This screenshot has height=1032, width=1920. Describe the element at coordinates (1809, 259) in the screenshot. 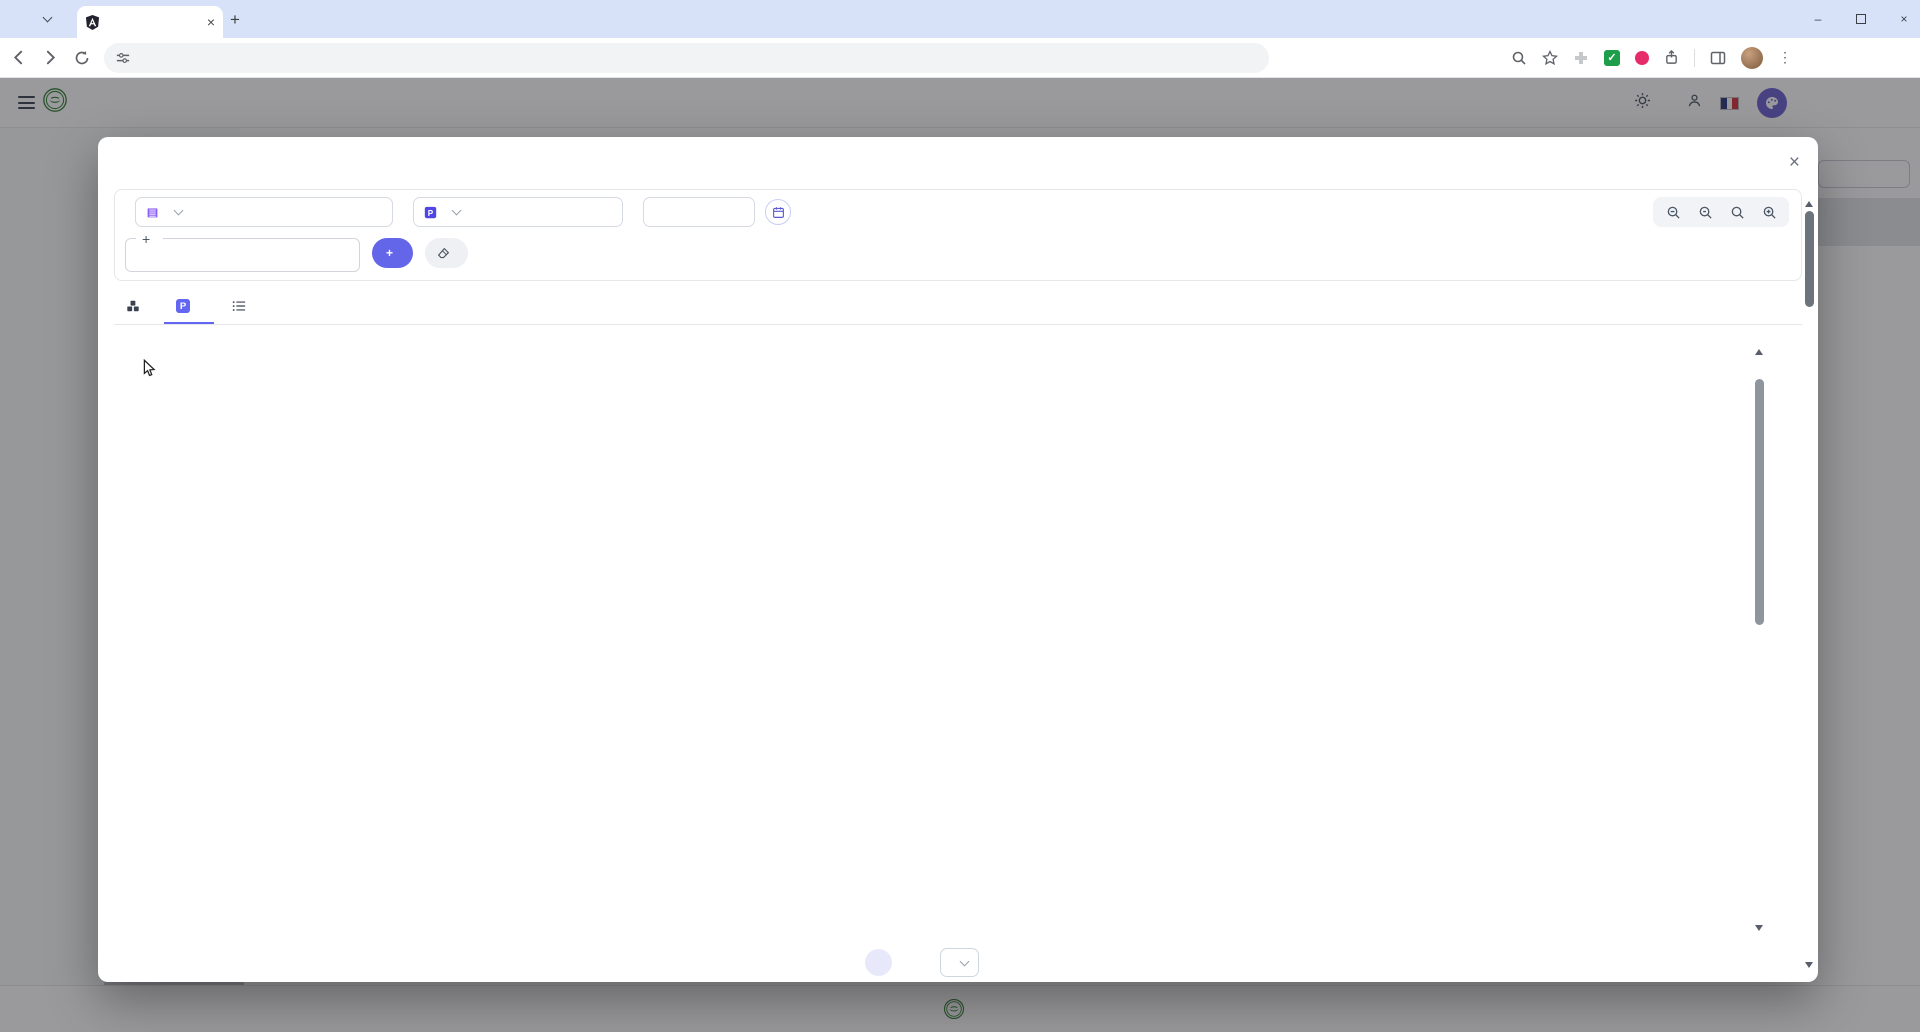

I see `modal-scrollbar-thumb` at that location.